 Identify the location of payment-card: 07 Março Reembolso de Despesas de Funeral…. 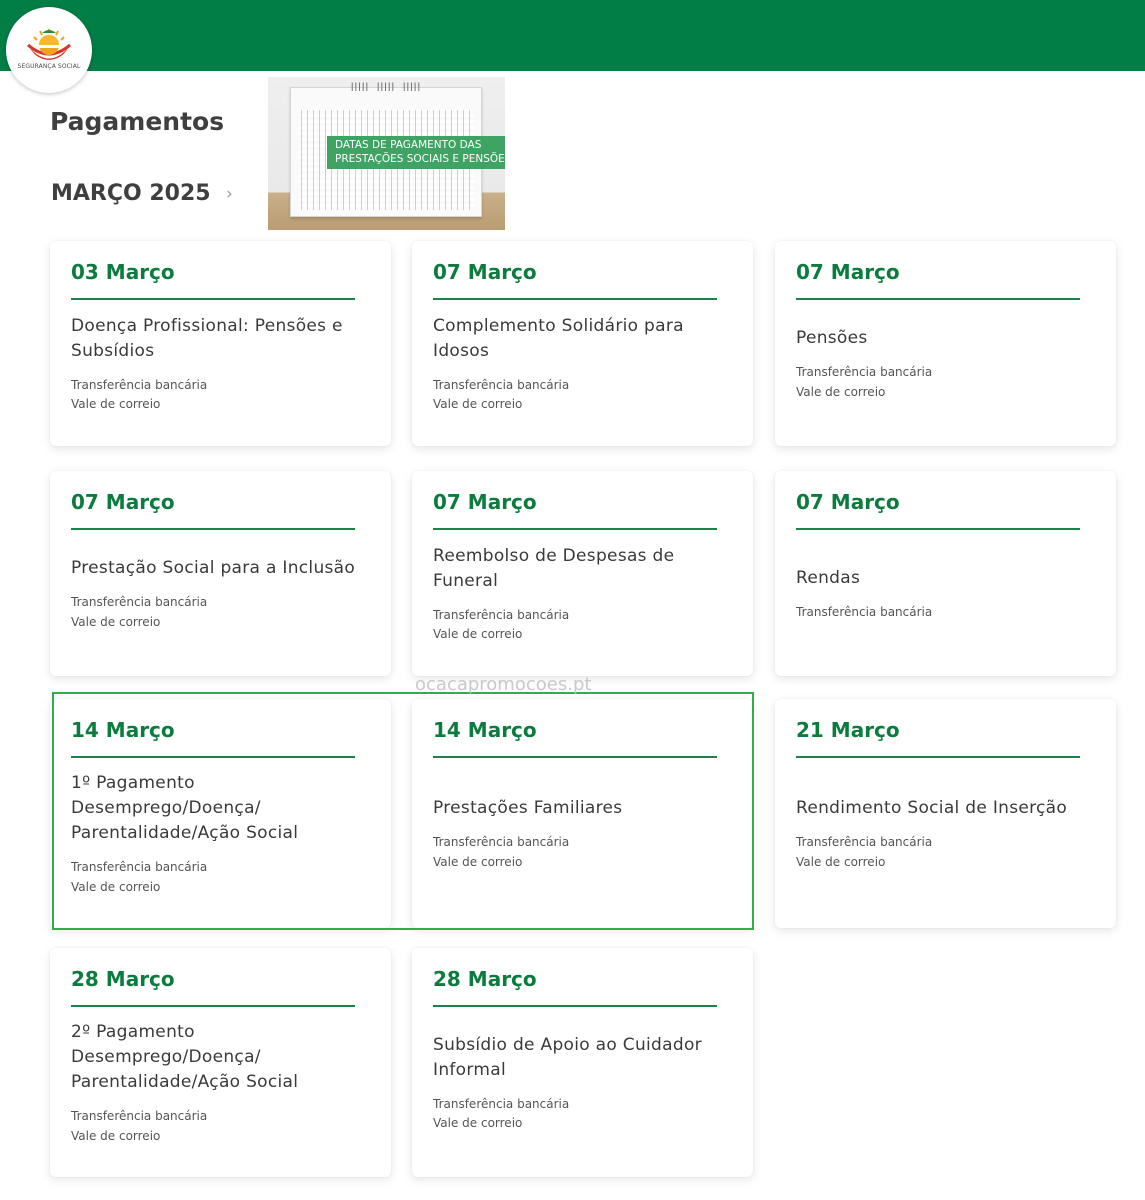
(582, 573).